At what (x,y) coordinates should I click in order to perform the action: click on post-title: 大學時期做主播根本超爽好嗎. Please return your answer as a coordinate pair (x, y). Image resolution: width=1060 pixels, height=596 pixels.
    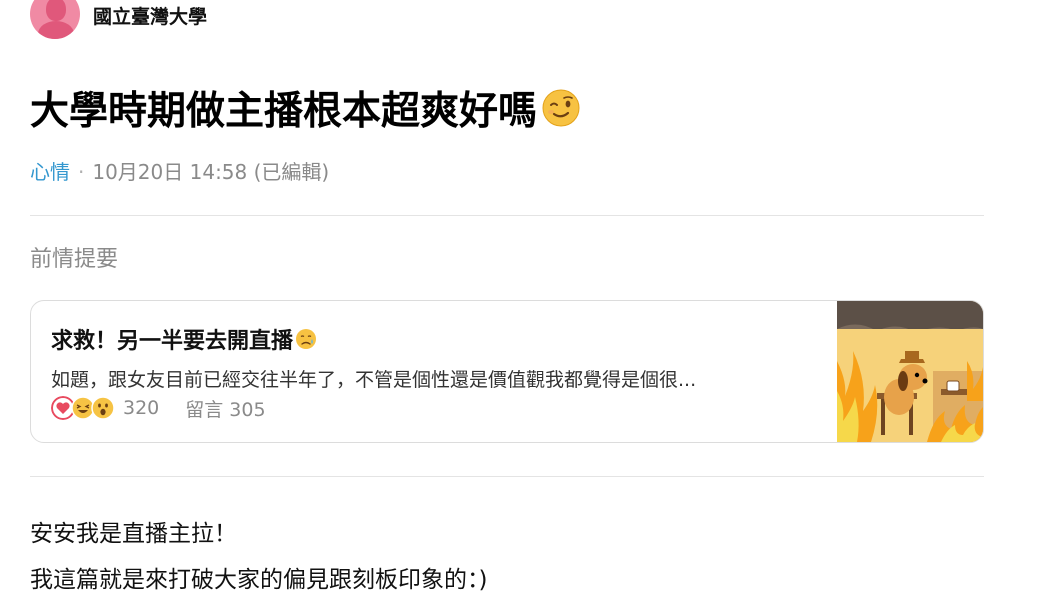
    Looking at the image, I should click on (305, 108).